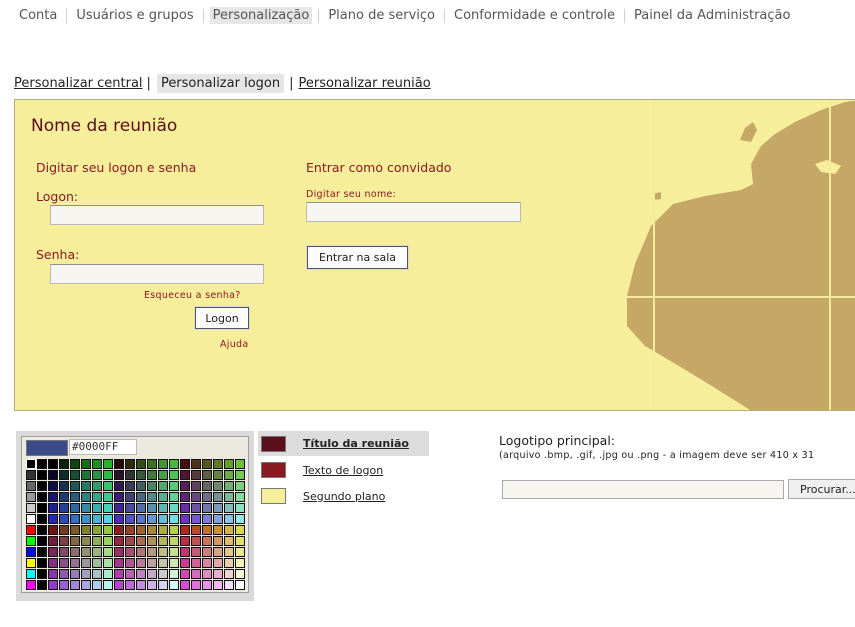 The width and height of the screenshot is (855, 627). I want to click on color-grid, so click(136, 525).